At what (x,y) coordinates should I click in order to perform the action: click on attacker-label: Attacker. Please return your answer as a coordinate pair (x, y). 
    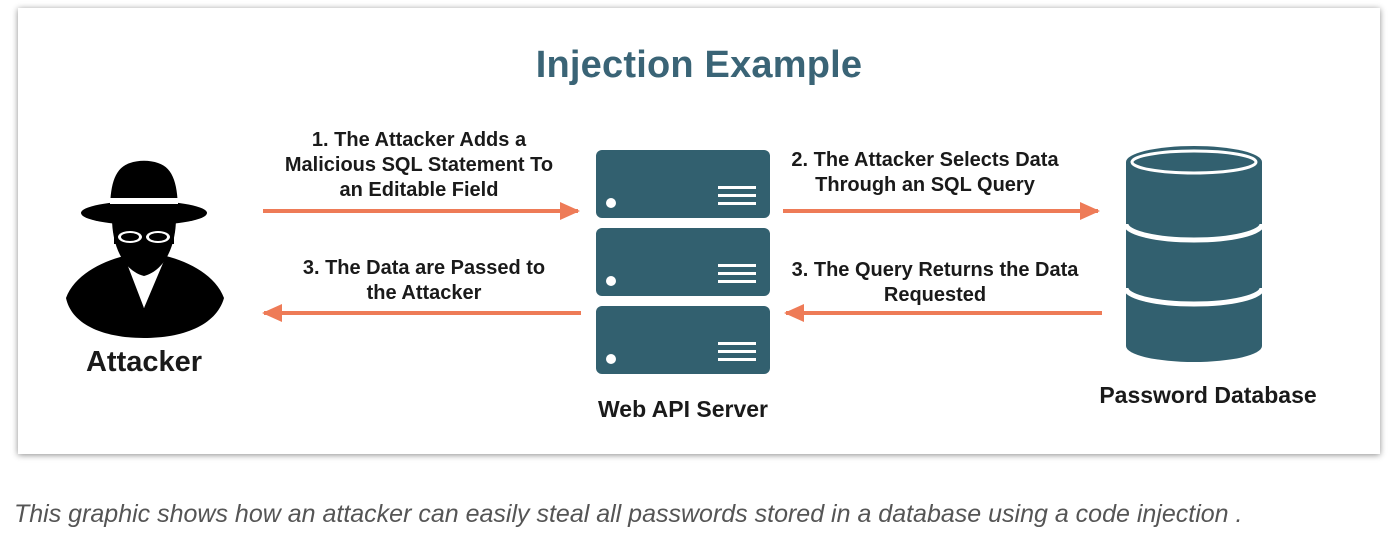
    Looking at the image, I should click on (144, 362).